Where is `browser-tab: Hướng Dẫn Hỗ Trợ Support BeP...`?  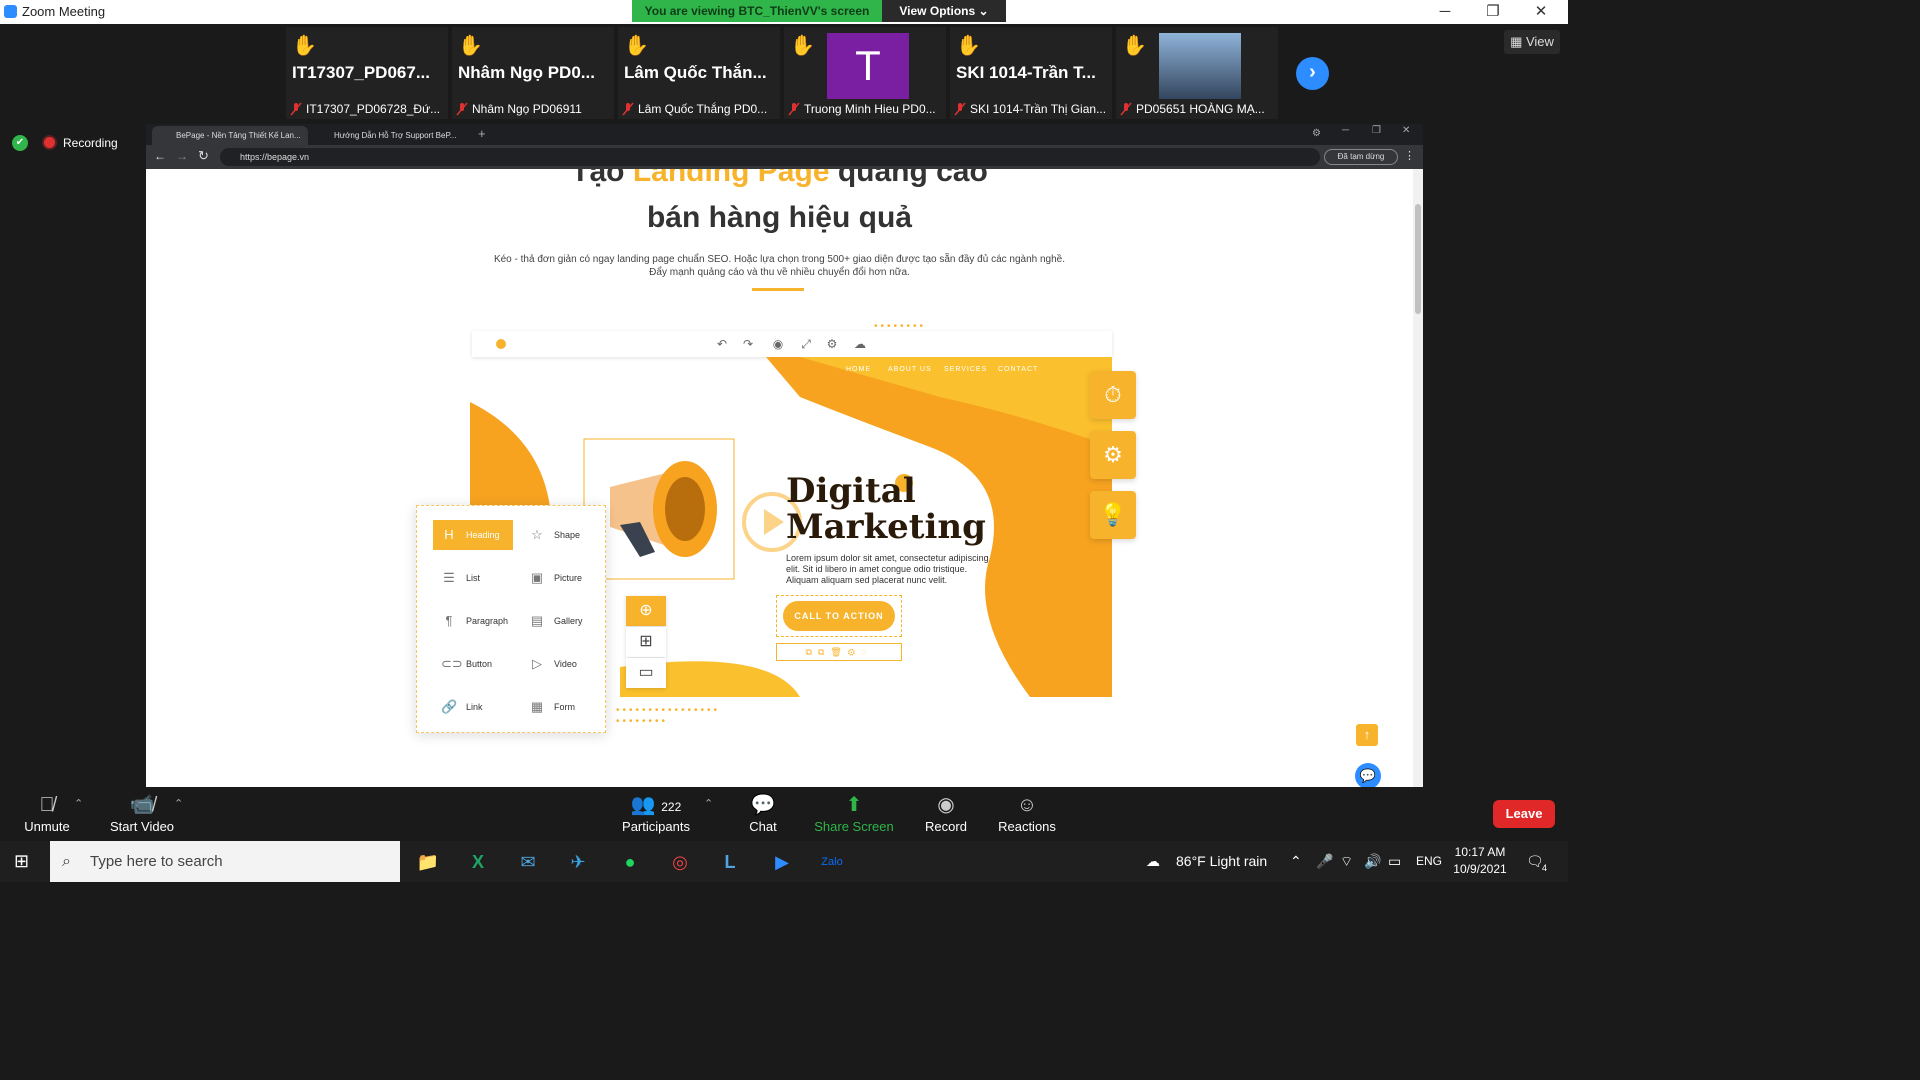 browser-tab: Hướng Dẫn Hỗ Trợ Support BeP... is located at coordinates (386, 135).